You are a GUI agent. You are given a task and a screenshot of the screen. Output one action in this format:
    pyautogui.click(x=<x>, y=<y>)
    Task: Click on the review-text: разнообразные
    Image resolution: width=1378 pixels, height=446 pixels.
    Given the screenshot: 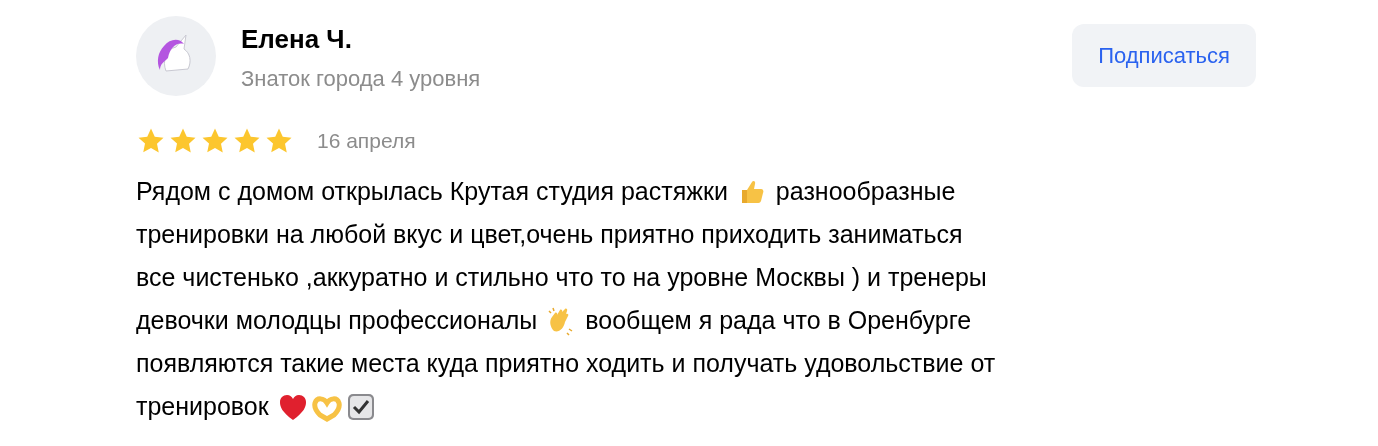 What is the action you would take?
    pyautogui.click(x=865, y=191)
    